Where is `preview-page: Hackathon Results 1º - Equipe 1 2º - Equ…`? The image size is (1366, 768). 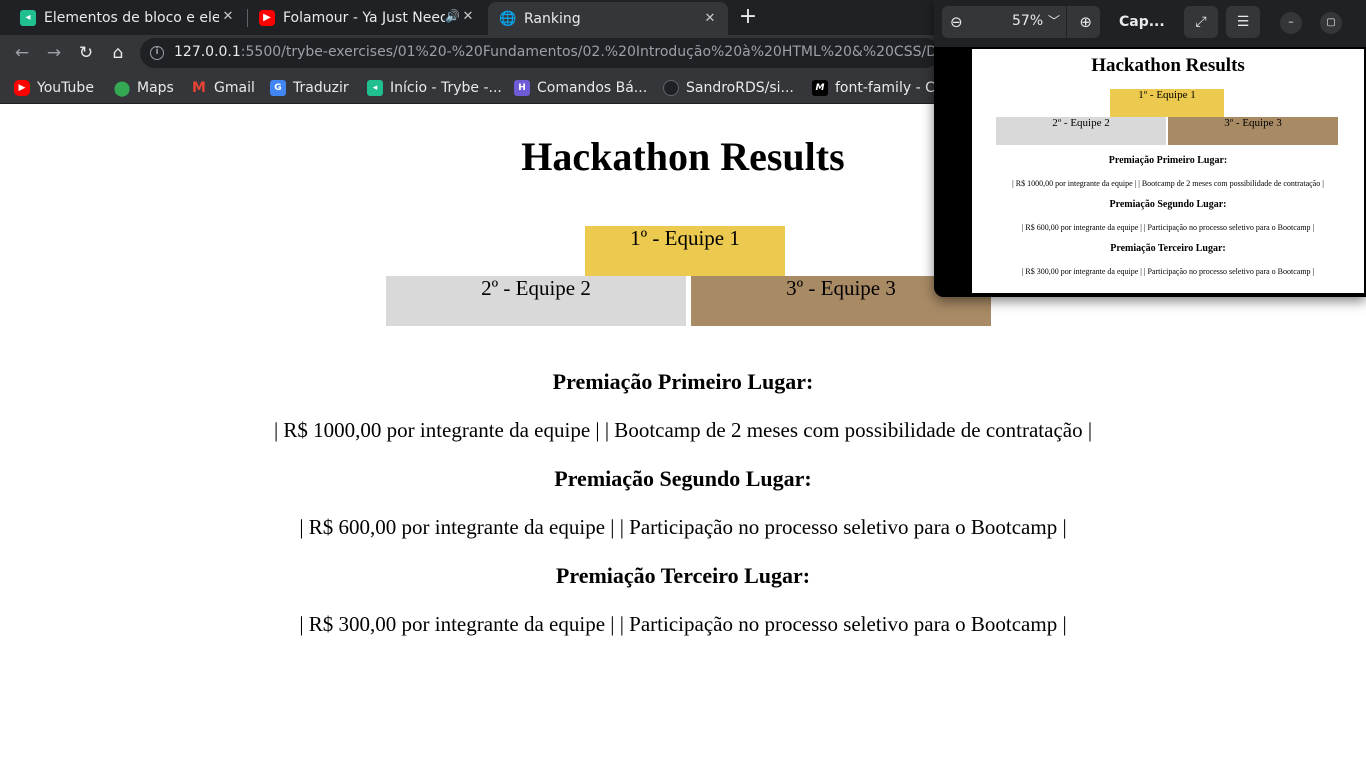 preview-page: Hackathon Results 1º - Equipe 1 2º - Equ… is located at coordinates (1168, 171).